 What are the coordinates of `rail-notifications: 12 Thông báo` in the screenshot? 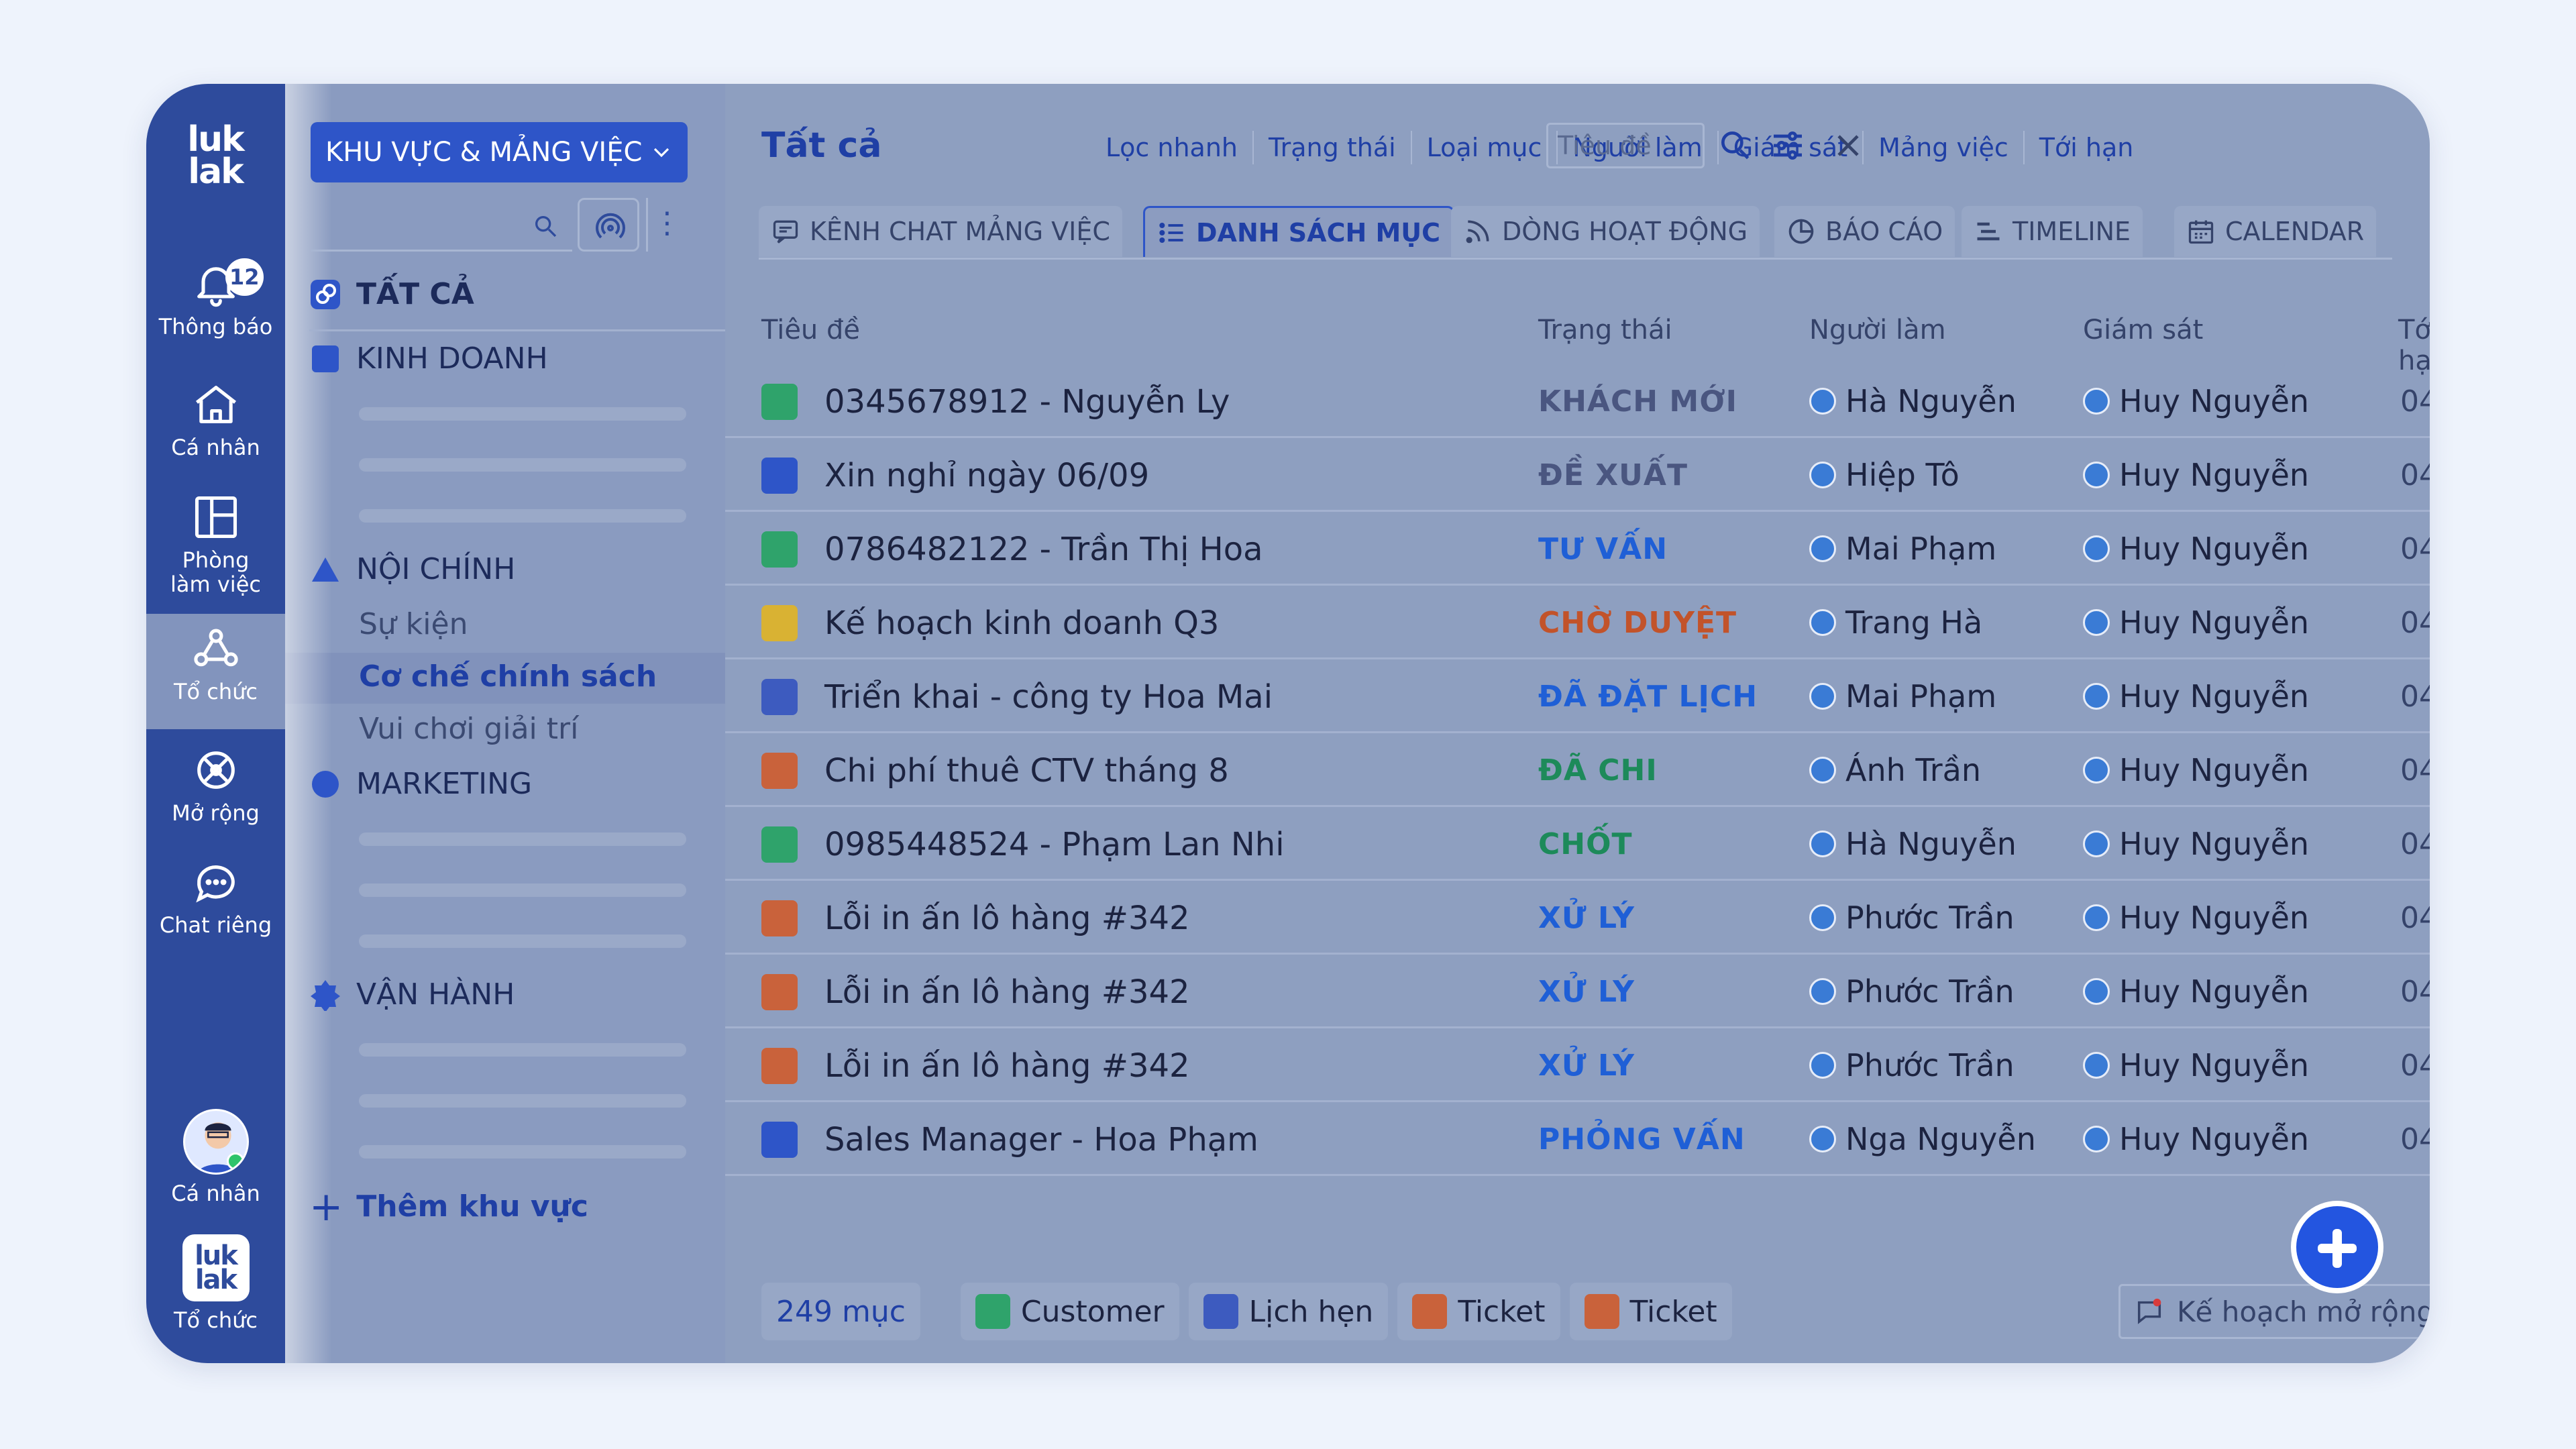 It's located at (215, 298).